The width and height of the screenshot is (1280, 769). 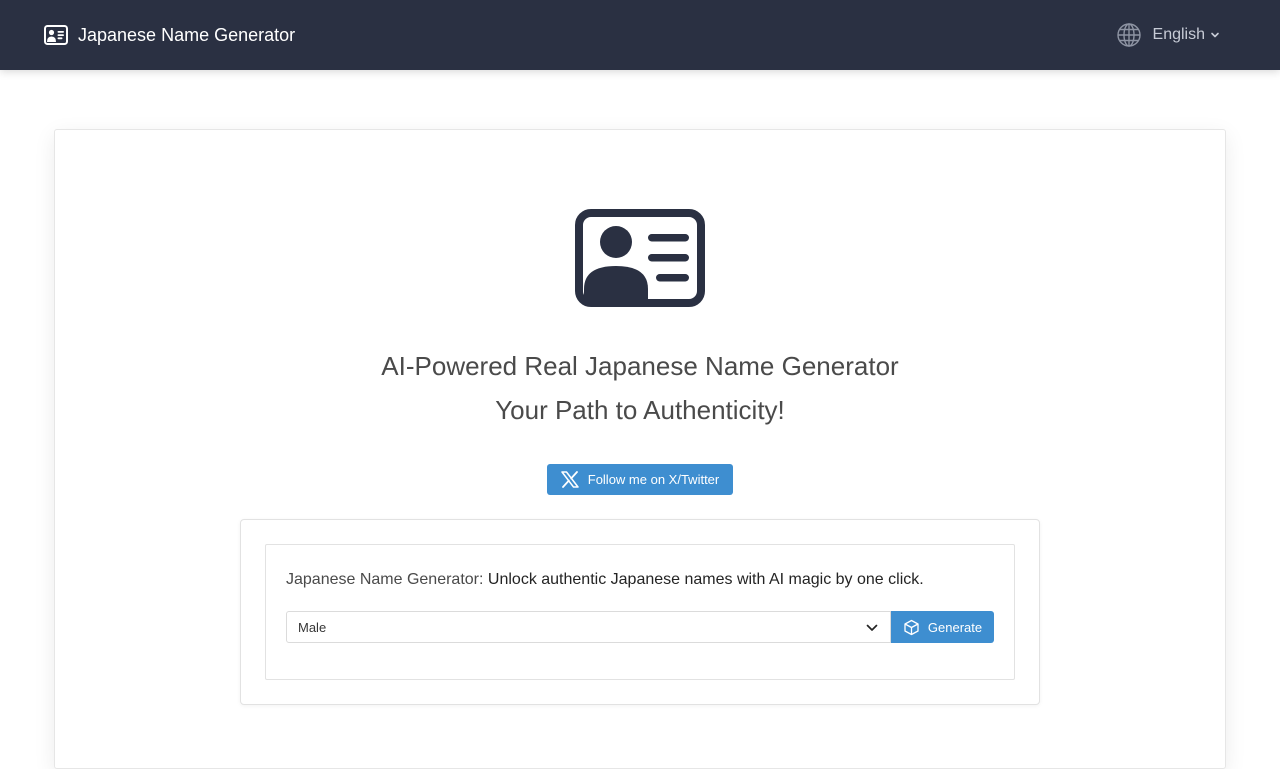 I want to click on generator-label: Japanese Name Generator:, so click(x=385, y=579).